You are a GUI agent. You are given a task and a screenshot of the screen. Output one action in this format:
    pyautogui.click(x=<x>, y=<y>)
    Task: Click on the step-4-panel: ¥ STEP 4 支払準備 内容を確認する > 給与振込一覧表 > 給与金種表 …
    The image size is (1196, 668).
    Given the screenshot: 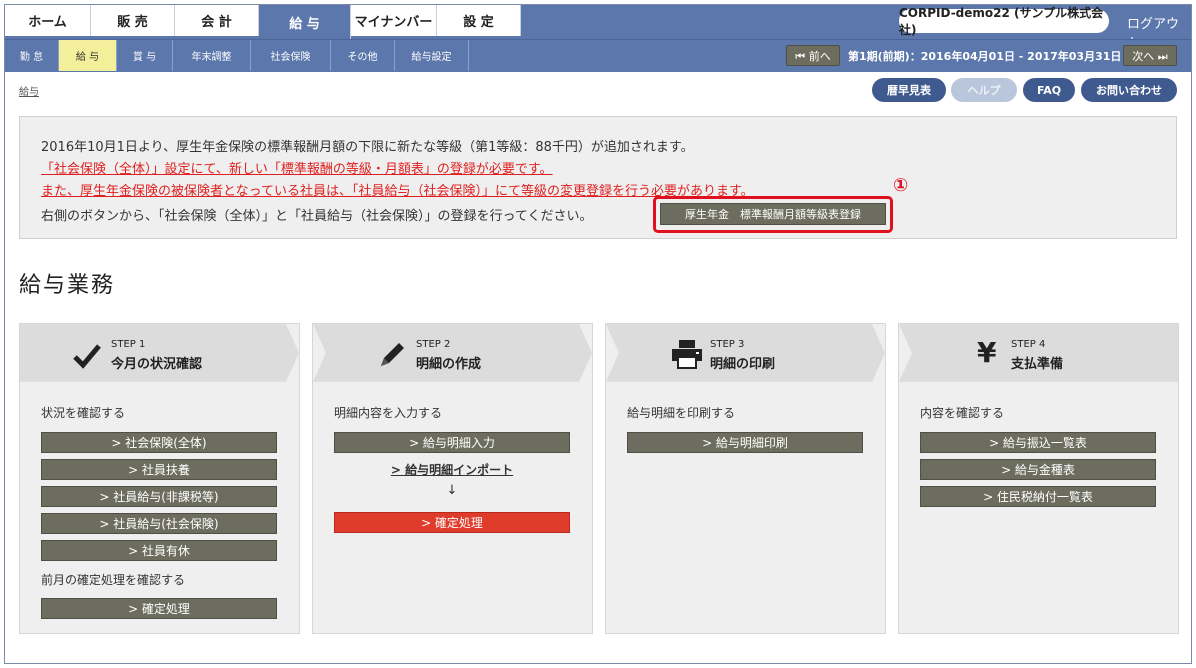 What is the action you would take?
    pyautogui.click(x=1038, y=478)
    